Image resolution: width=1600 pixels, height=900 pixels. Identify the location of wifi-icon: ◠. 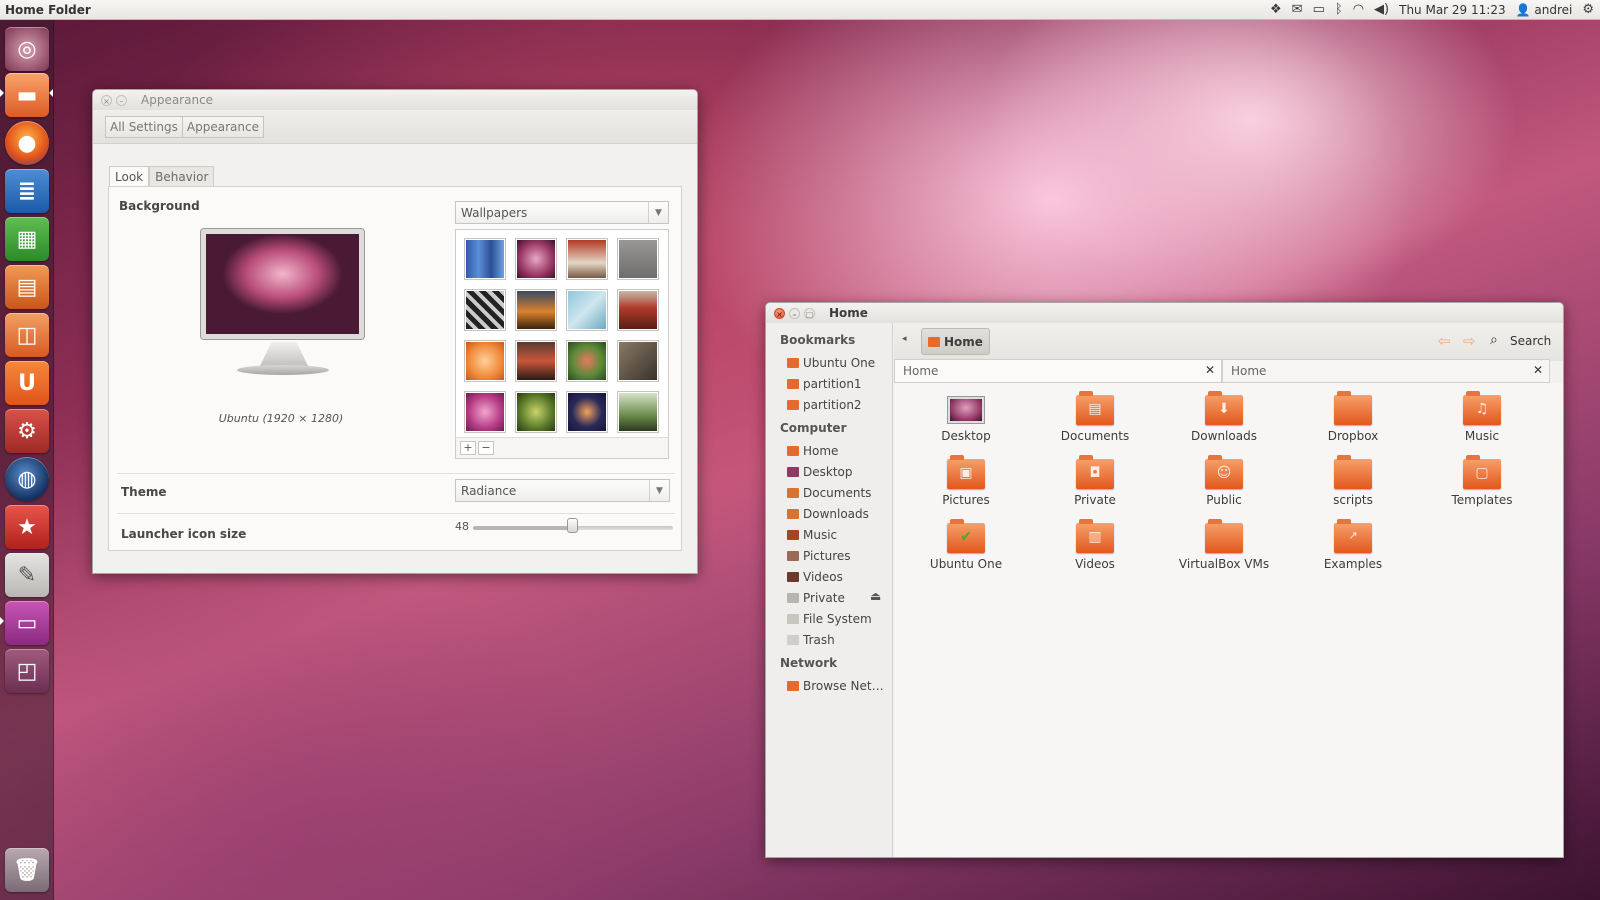
(1358, 9).